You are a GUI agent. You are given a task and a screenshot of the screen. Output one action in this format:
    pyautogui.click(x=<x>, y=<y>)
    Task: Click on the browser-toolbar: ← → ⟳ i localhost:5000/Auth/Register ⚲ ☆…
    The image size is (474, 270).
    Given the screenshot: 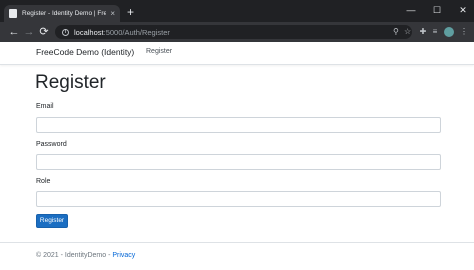 What is the action you would take?
    pyautogui.click(x=237, y=32)
    